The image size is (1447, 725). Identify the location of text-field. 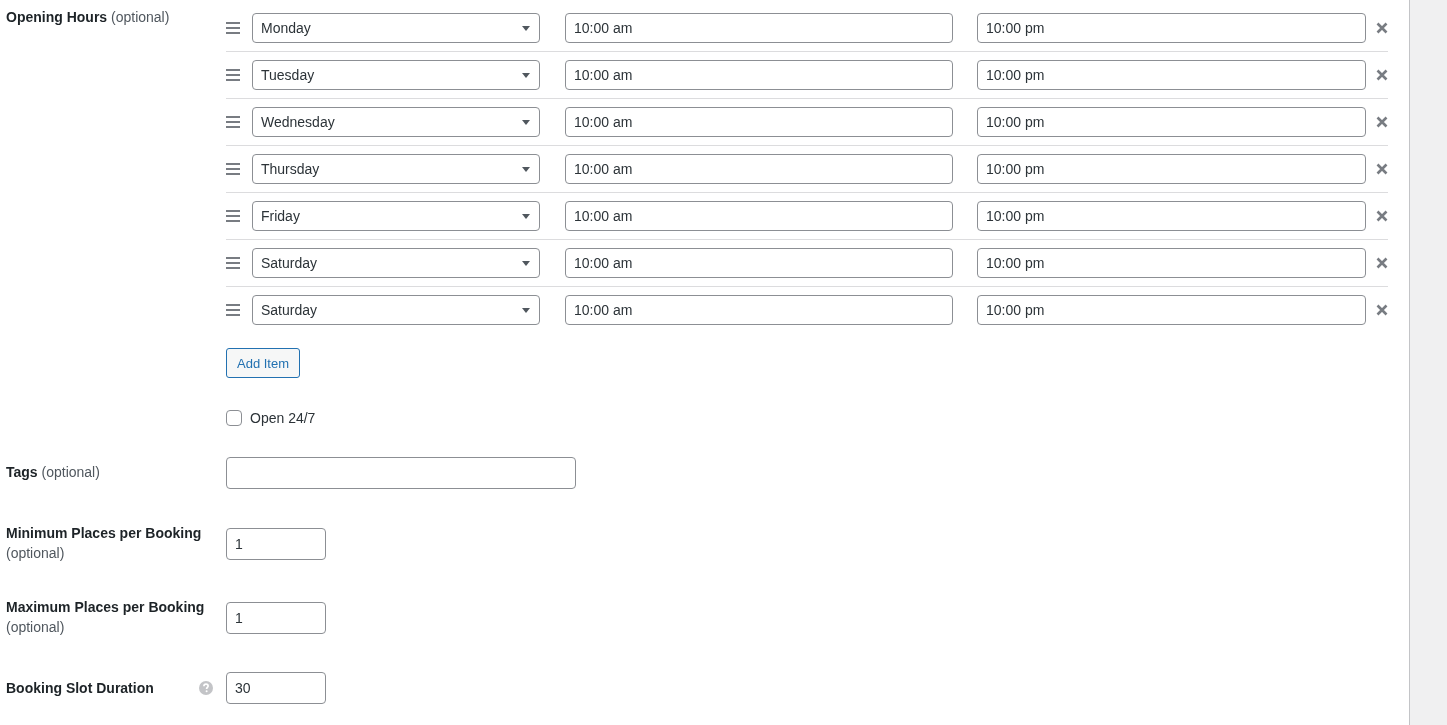
(401, 473).